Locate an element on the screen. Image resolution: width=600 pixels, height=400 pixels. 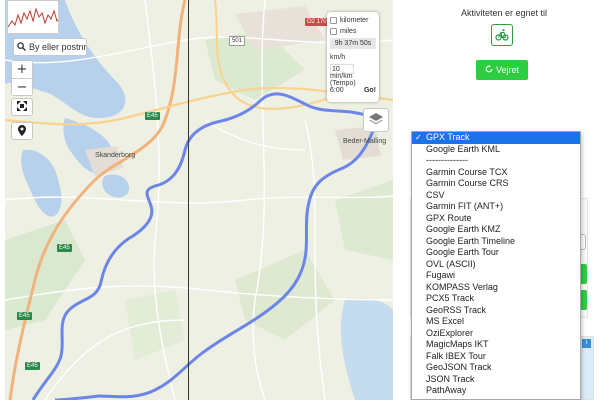
format-option-label: Garmin FIT (ANT+) is located at coordinates (465, 206).